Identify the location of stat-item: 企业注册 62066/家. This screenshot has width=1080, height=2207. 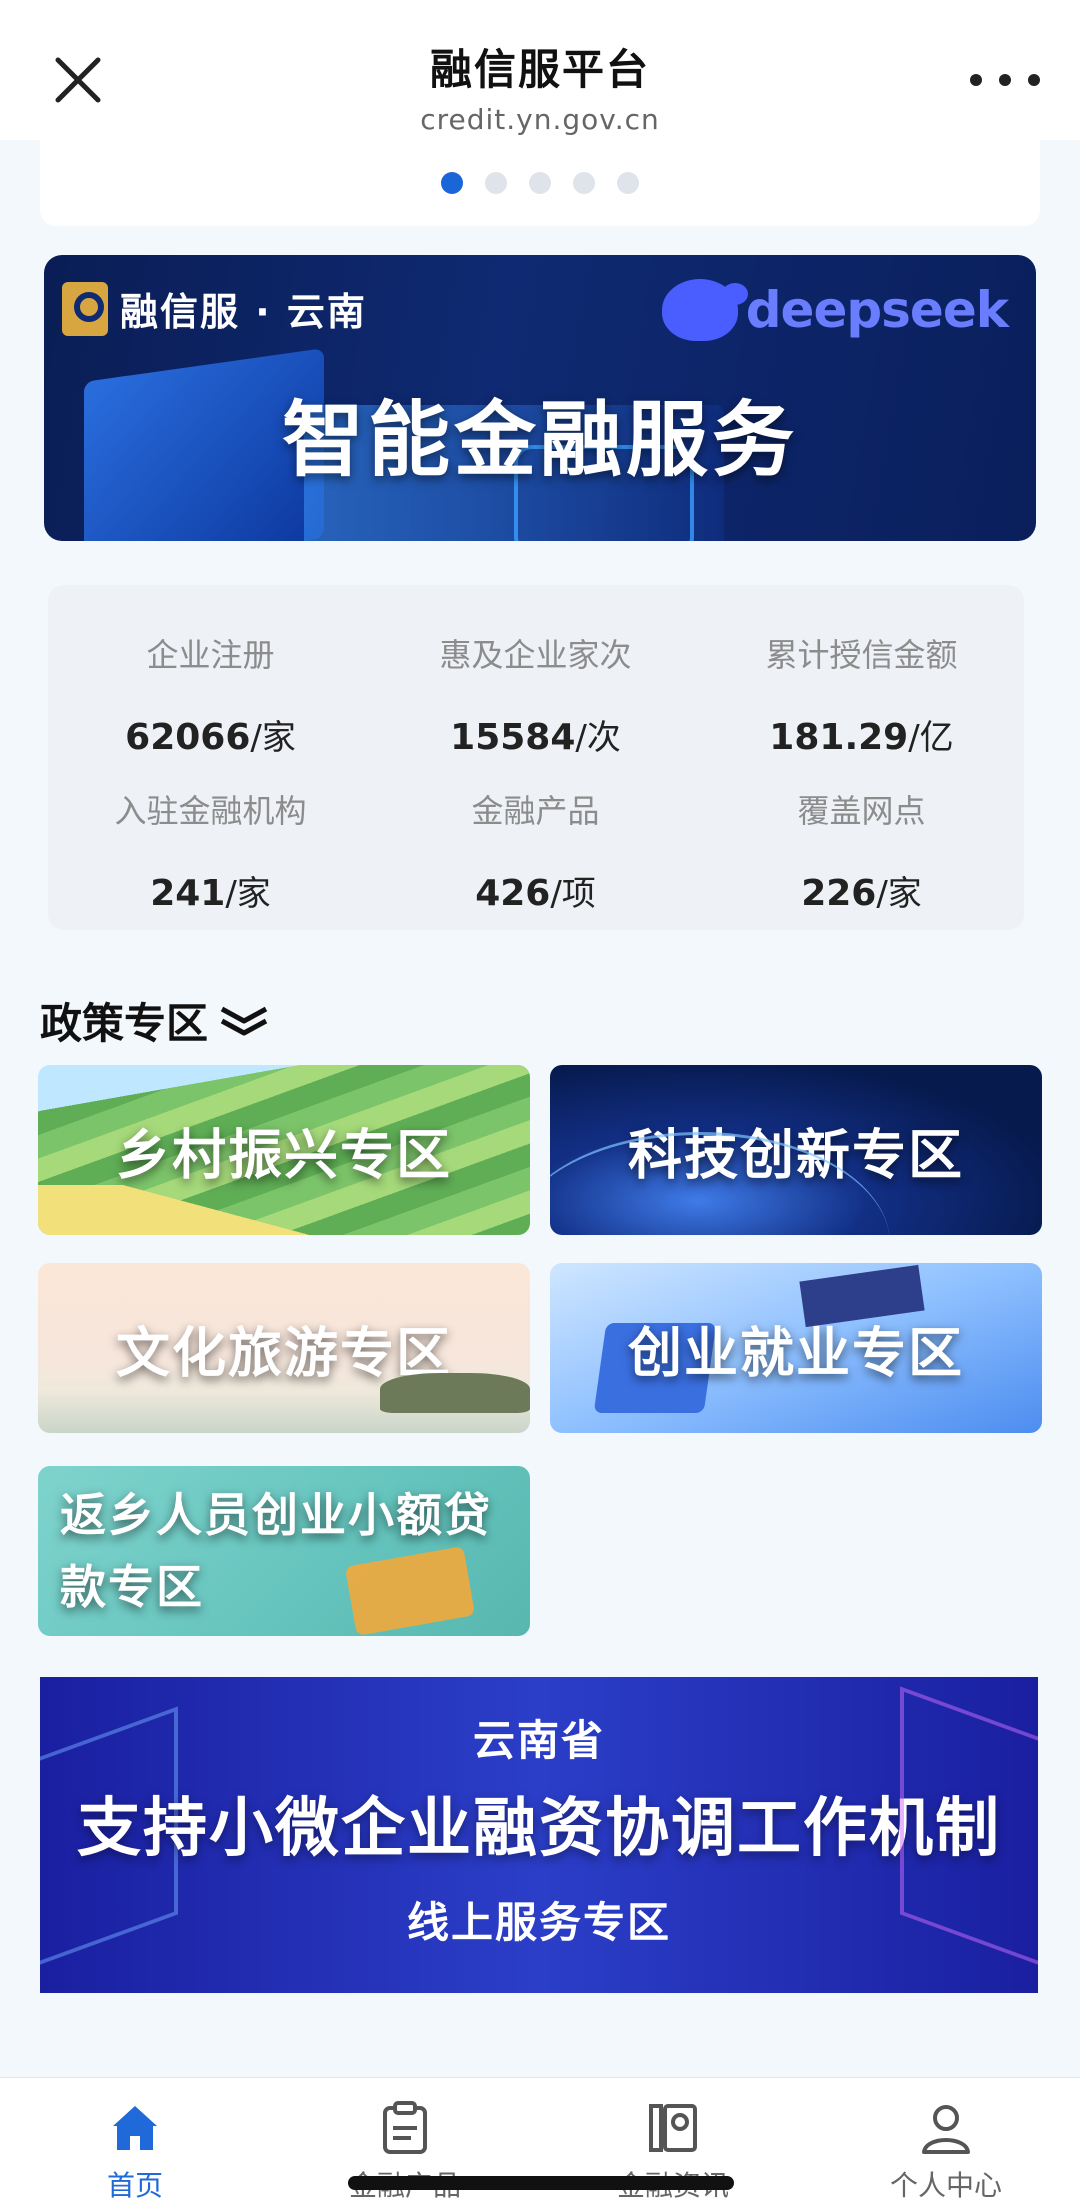
(210, 694).